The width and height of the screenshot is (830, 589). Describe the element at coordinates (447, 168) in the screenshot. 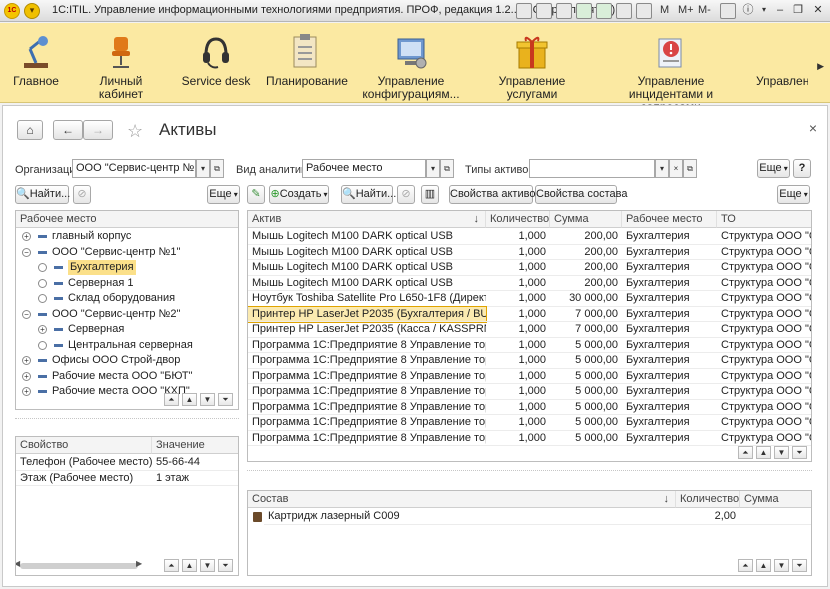

I see `analytics-open-icon: ⧉` at that location.